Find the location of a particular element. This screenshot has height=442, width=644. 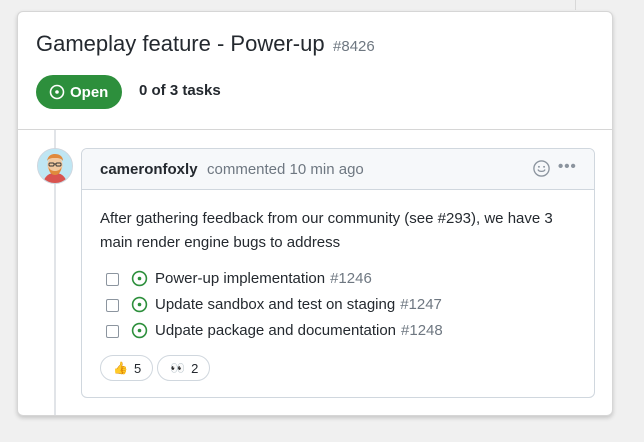

title-row: Gameplay feature - Power-up #8426 is located at coordinates (205, 44).